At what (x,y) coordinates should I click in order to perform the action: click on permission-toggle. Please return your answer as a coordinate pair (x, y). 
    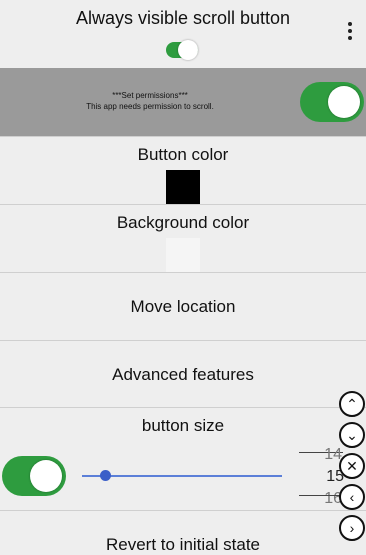
    Looking at the image, I should click on (332, 102).